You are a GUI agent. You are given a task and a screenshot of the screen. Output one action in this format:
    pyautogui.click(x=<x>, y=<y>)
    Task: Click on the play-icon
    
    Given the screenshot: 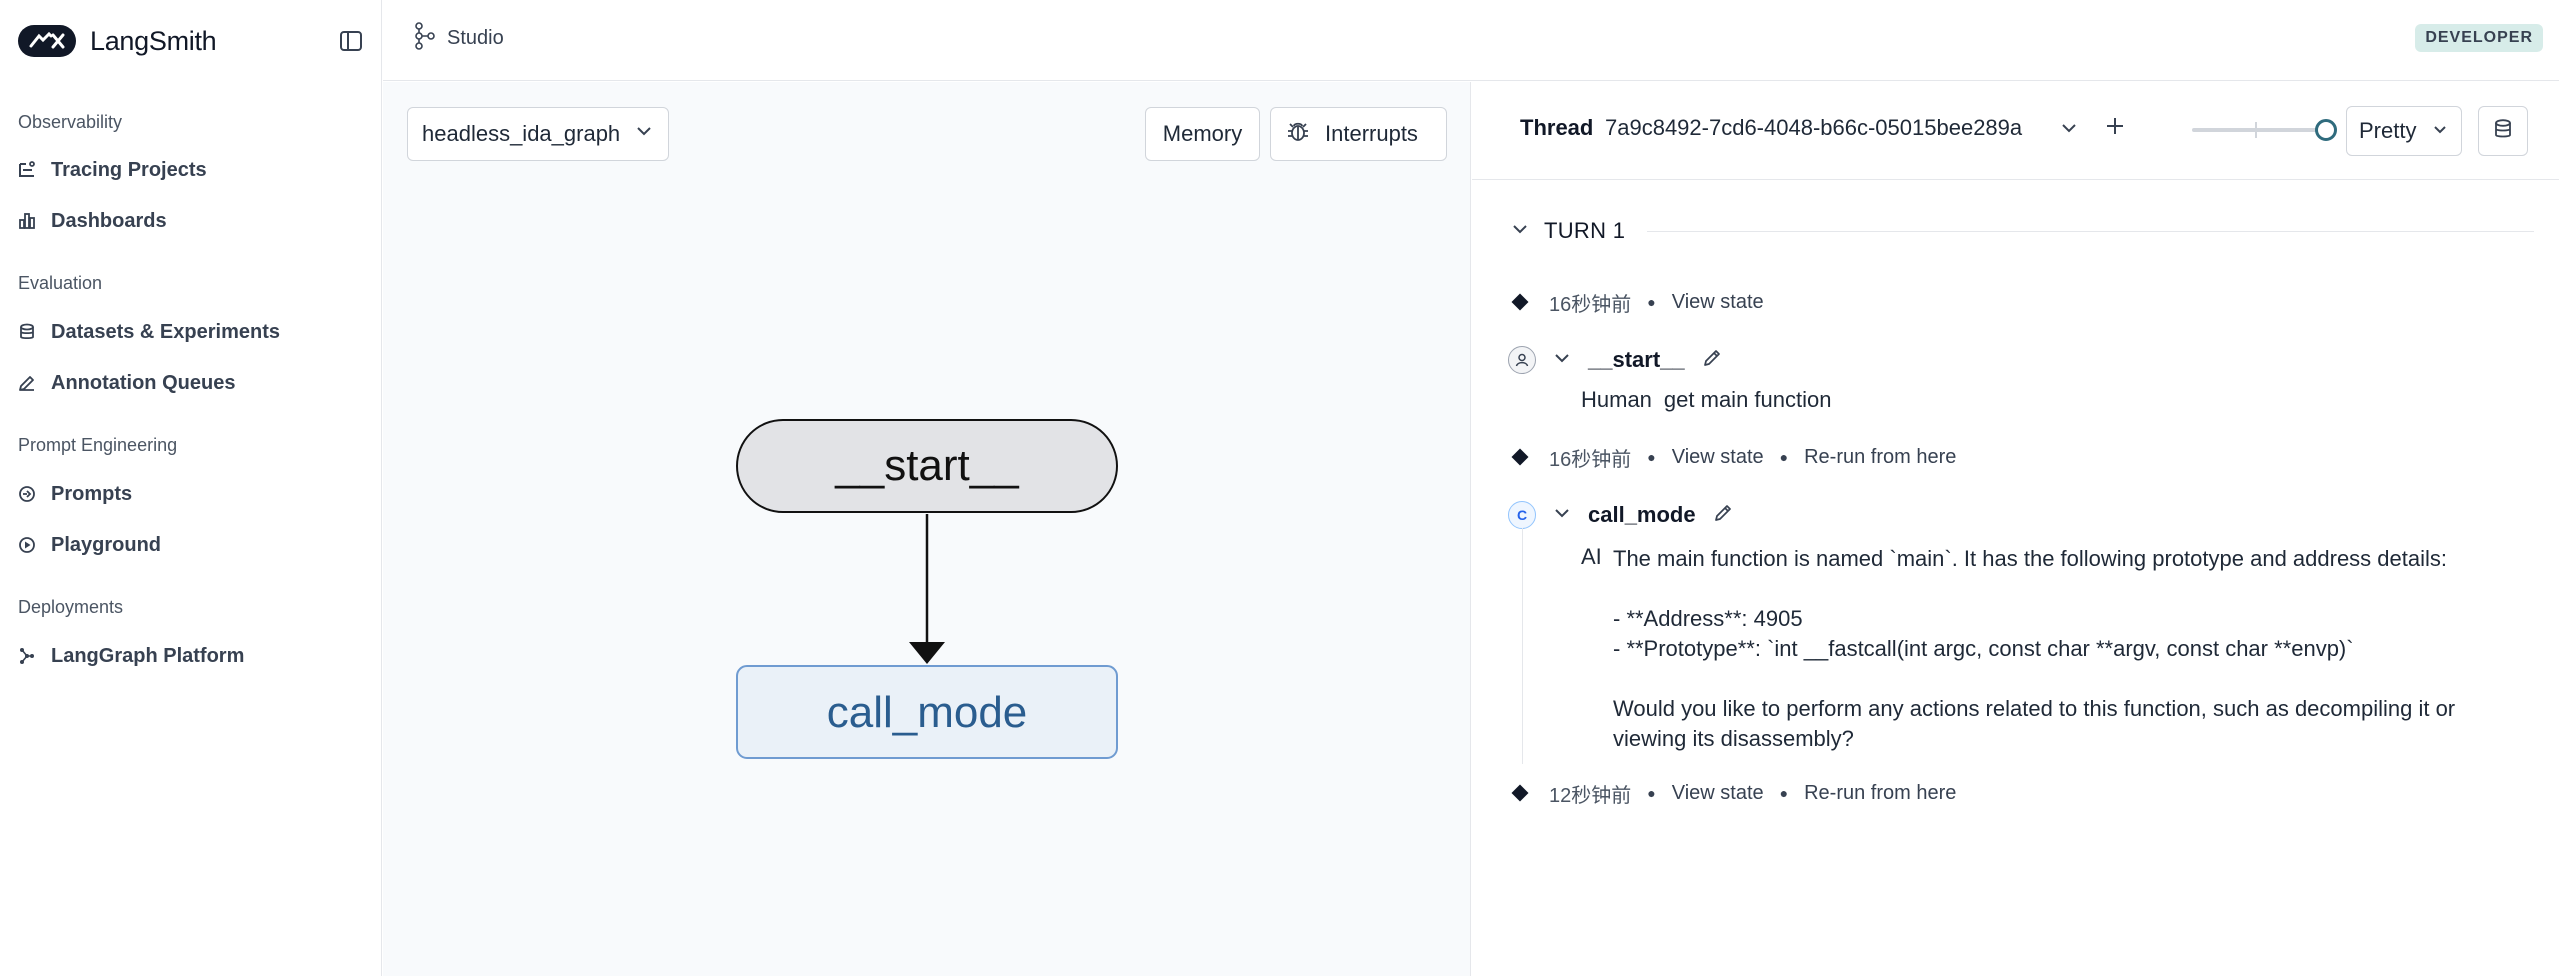 What is the action you would take?
    pyautogui.click(x=27, y=545)
    